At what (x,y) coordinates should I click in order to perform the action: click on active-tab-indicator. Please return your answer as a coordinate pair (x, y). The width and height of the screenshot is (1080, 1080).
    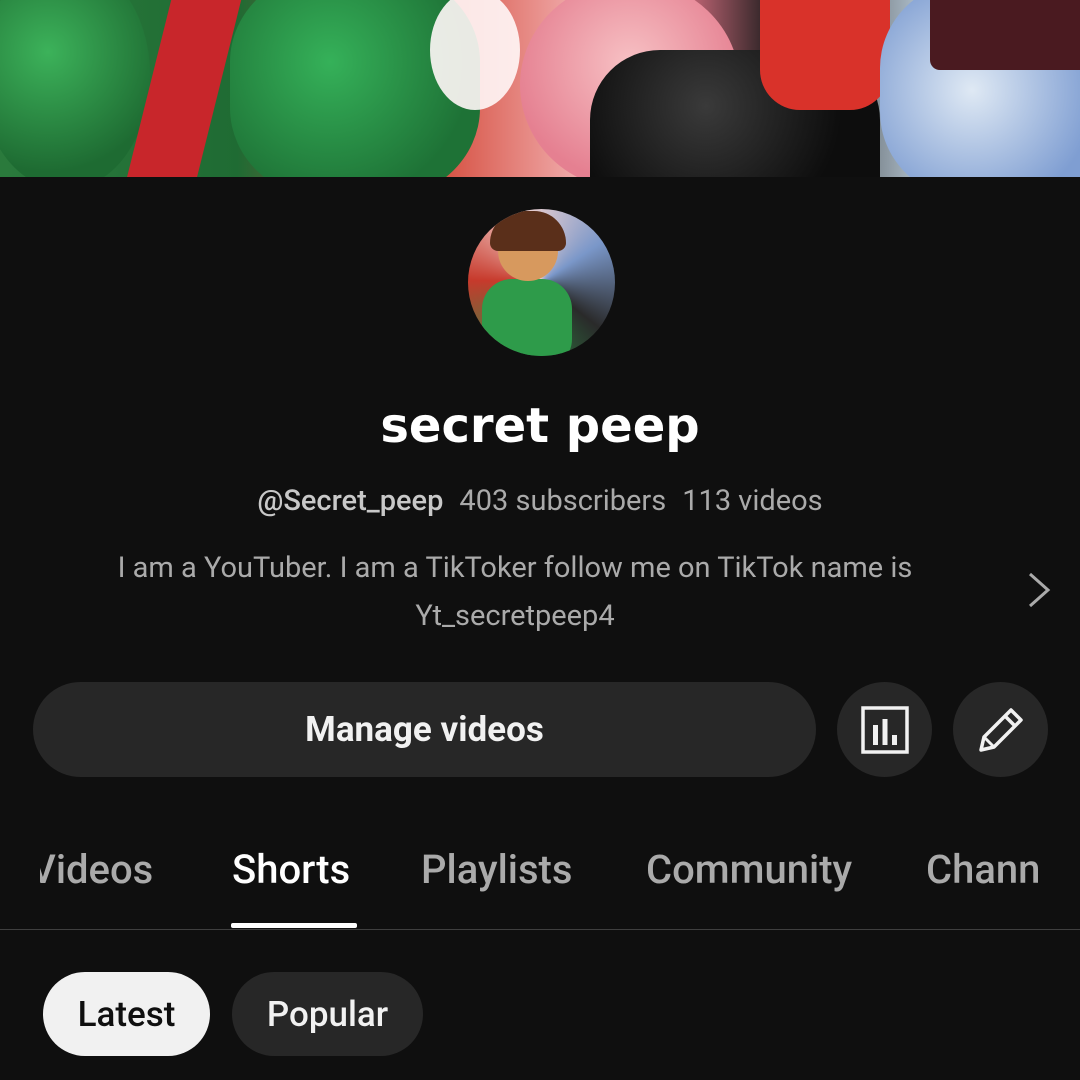
    Looking at the image, I should click on (294, 925).